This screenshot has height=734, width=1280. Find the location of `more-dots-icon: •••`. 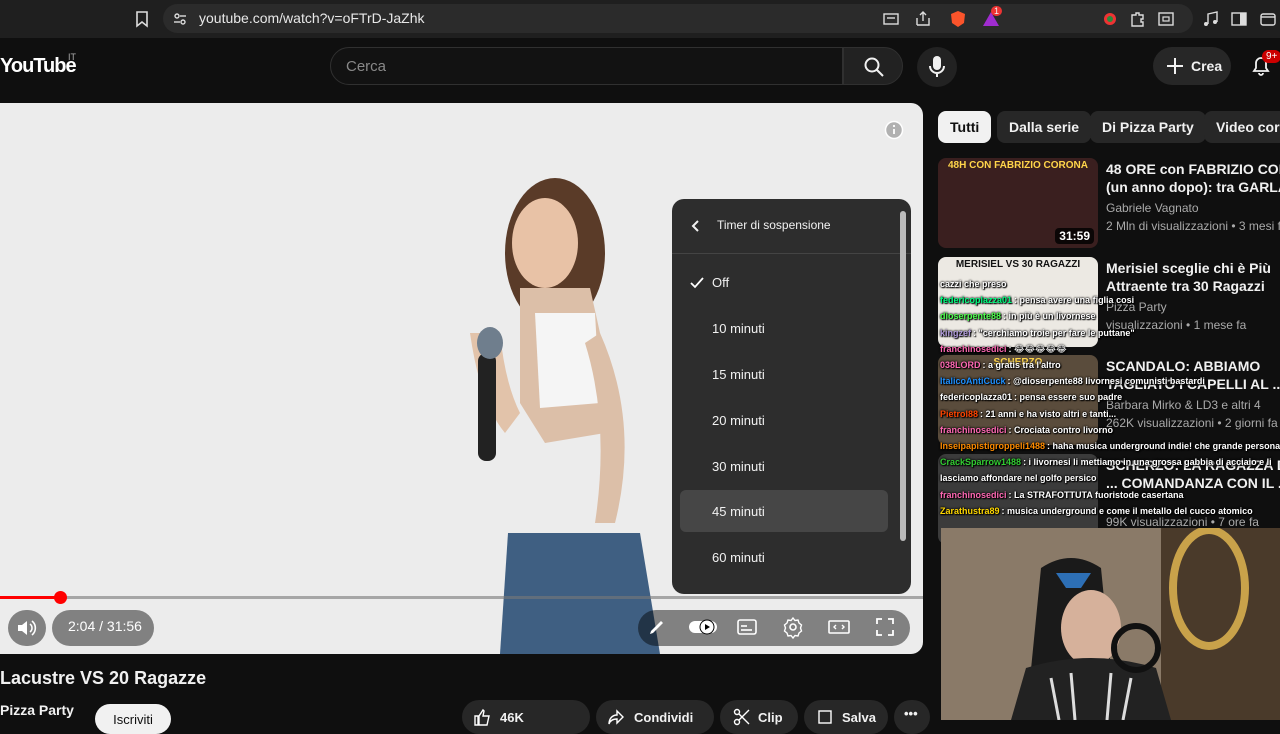

more-dots-icon: ••• is located at coordinates (911, 713).